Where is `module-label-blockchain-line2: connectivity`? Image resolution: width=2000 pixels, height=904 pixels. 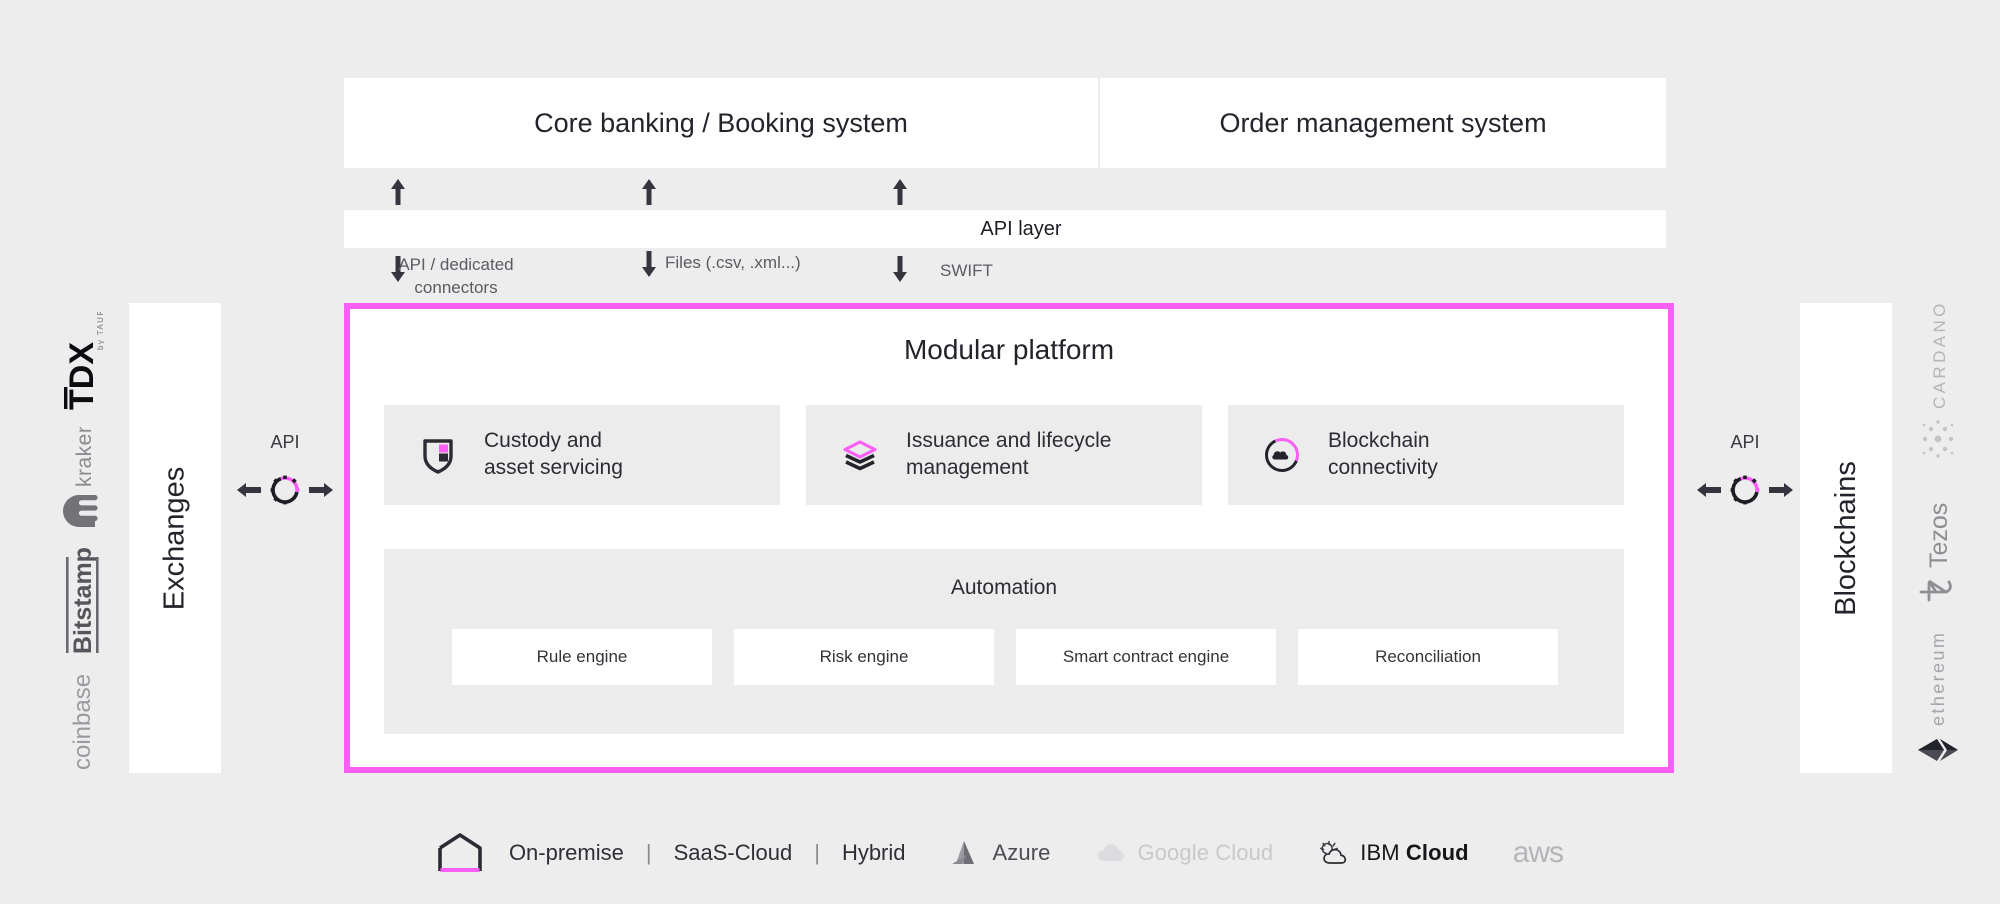
module-label-blockchain-line2: connectivity is located at coordinates (1383, 467).